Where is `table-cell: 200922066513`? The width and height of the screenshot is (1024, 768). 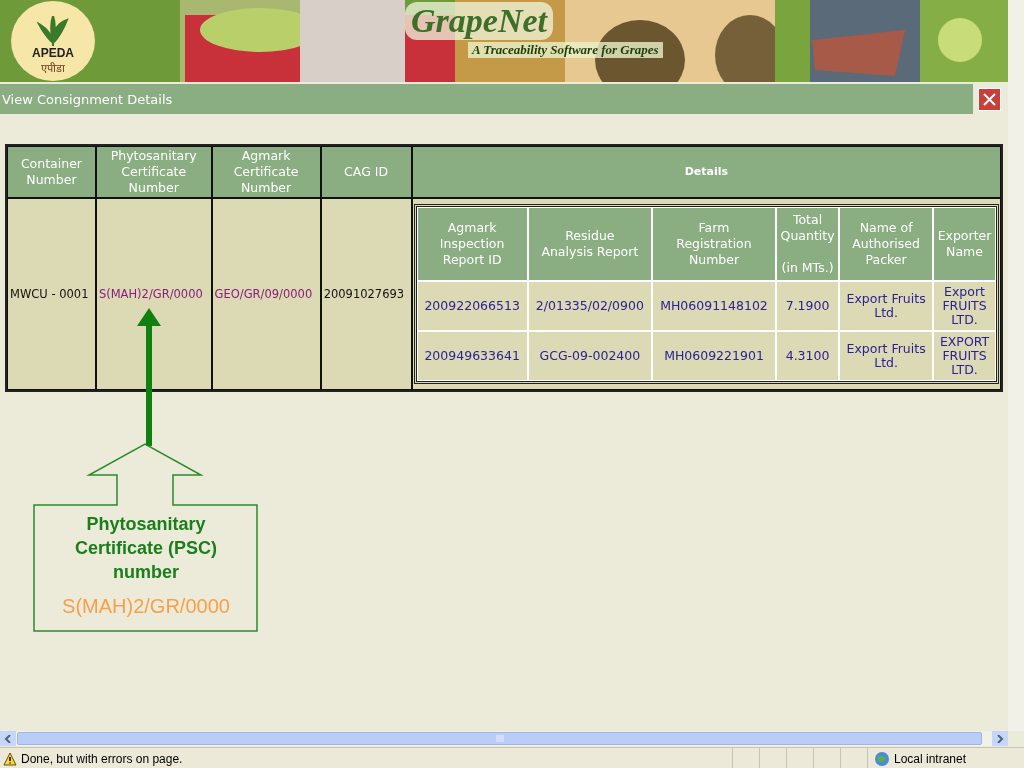 table-cell: 200922066513 is located at coordinates (472, 306).